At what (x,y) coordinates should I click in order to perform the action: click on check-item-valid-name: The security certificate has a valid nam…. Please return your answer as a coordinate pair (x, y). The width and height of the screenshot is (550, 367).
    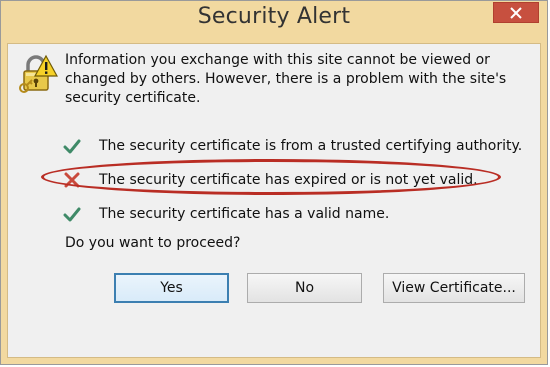
    Looking at the image, I should click on (296, 214).